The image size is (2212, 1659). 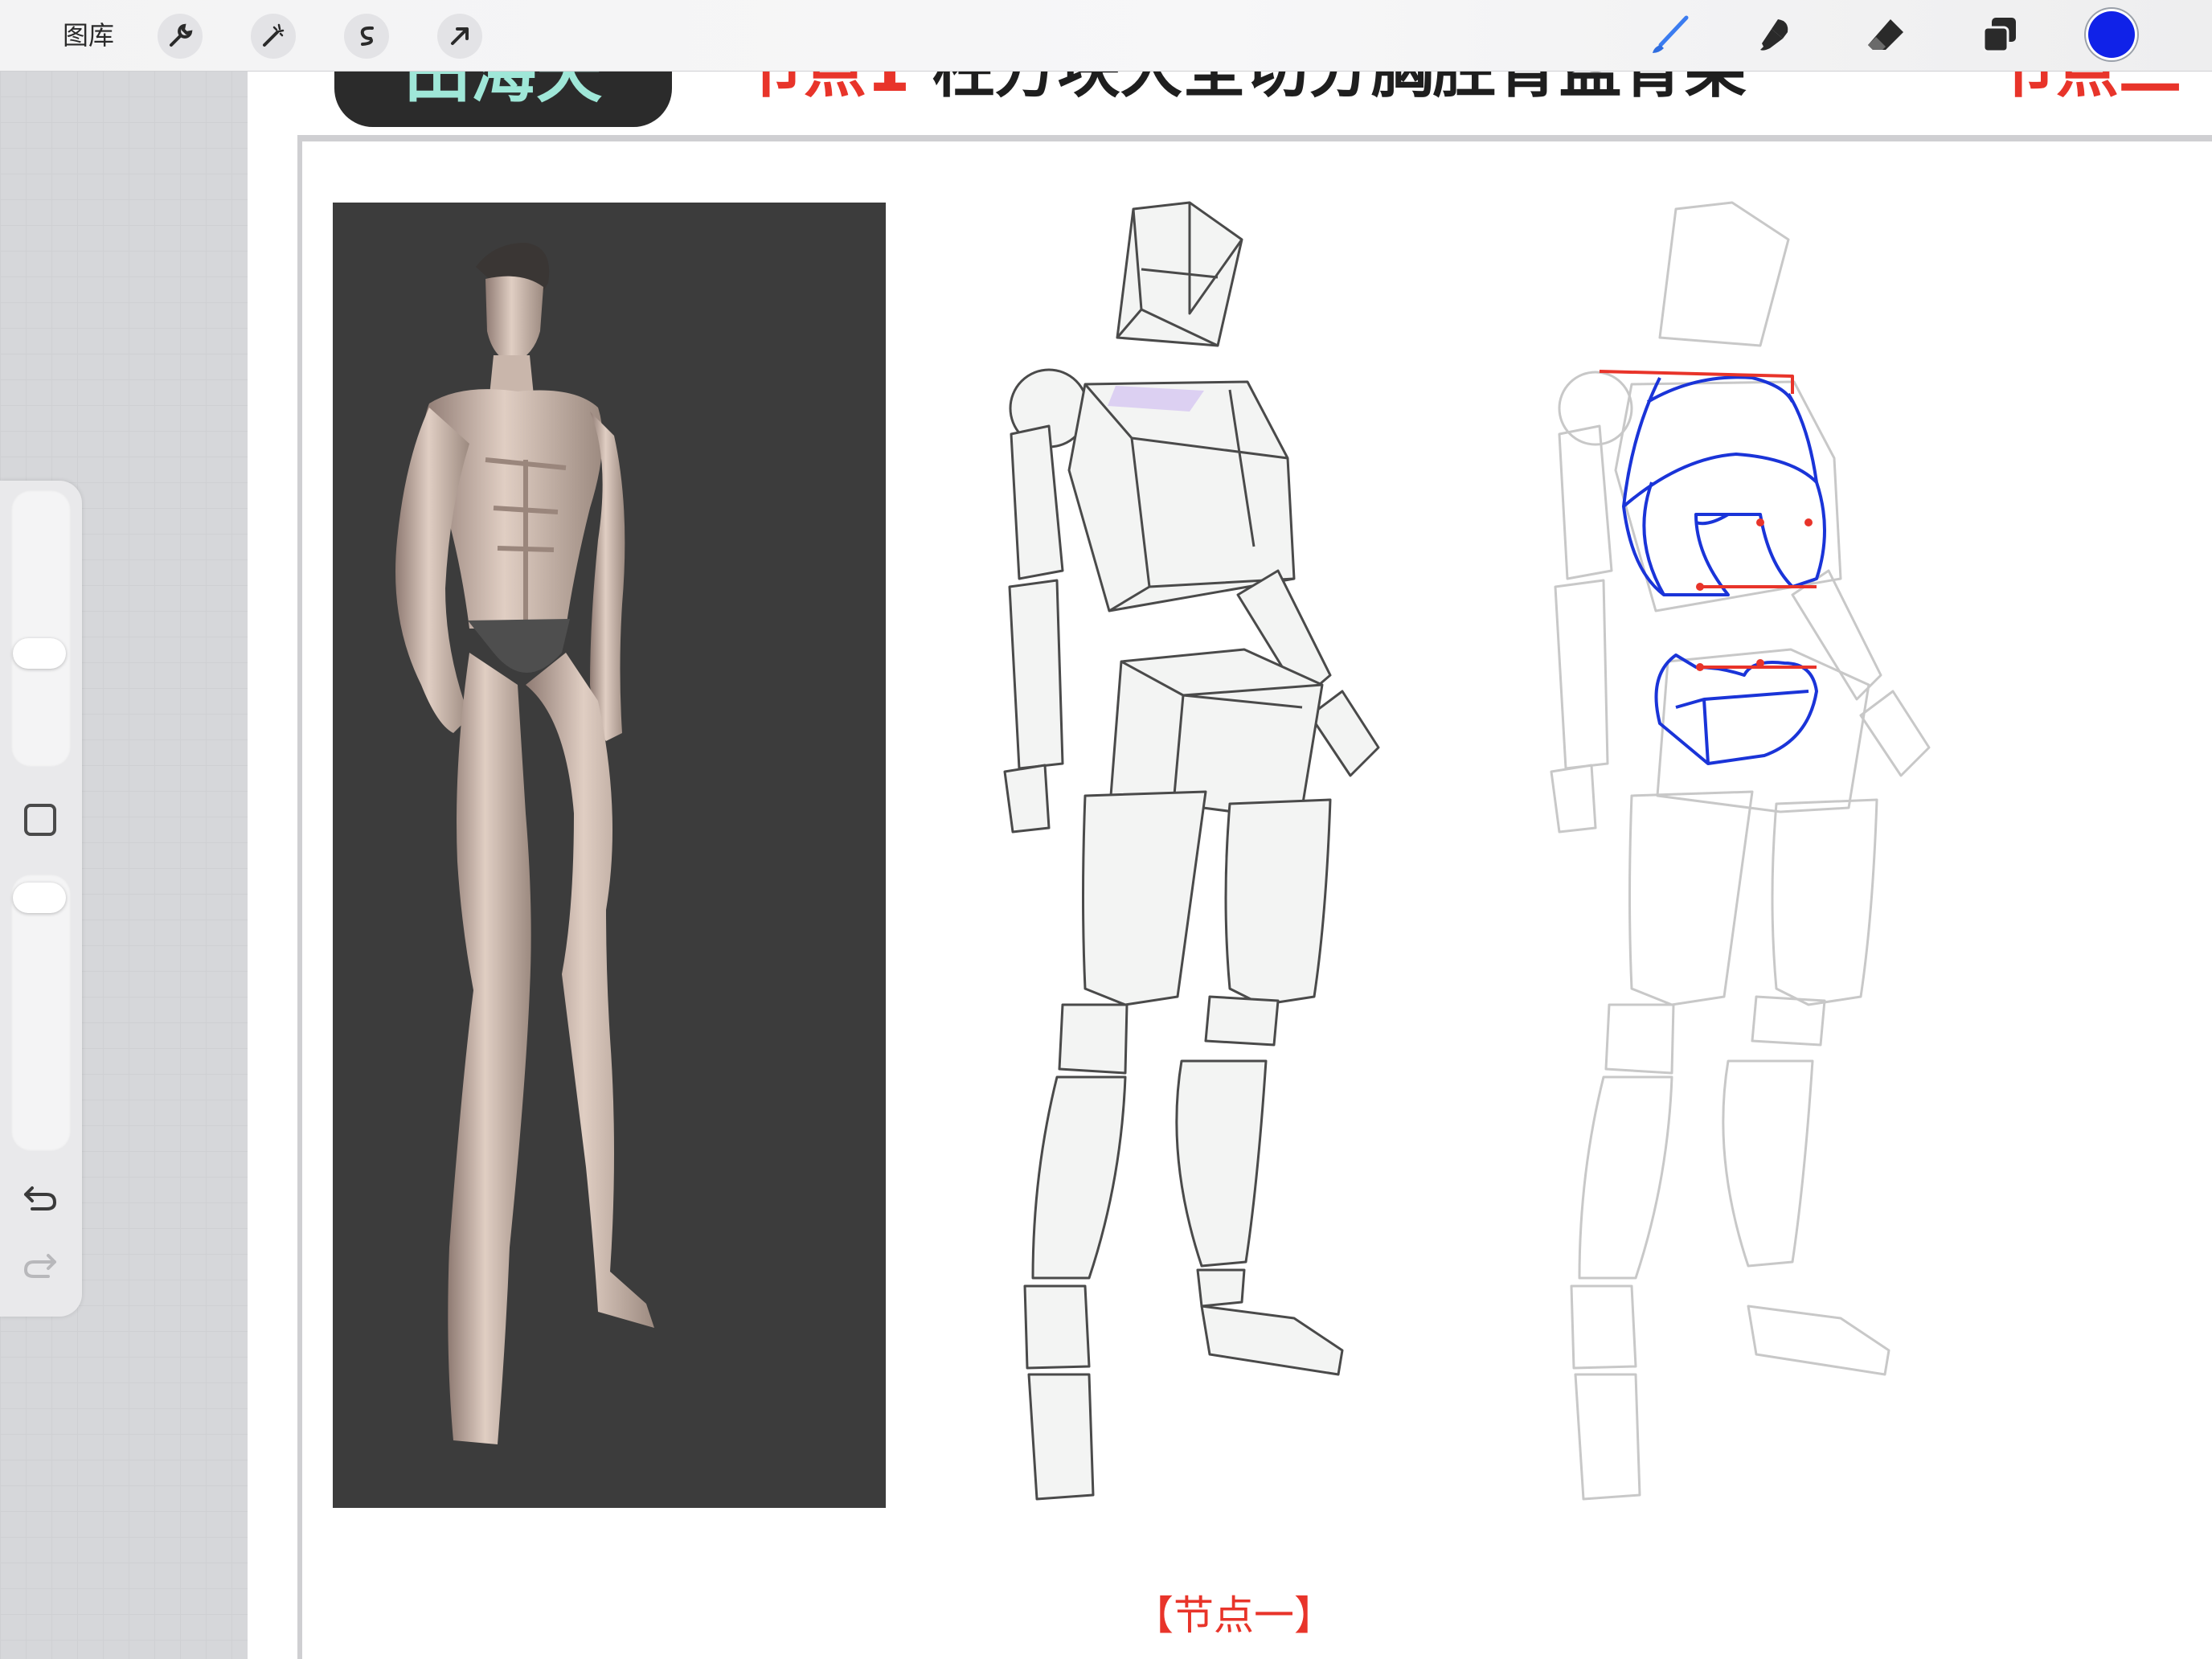 I want to click on wrench-icon, so click(x=181, y=35).